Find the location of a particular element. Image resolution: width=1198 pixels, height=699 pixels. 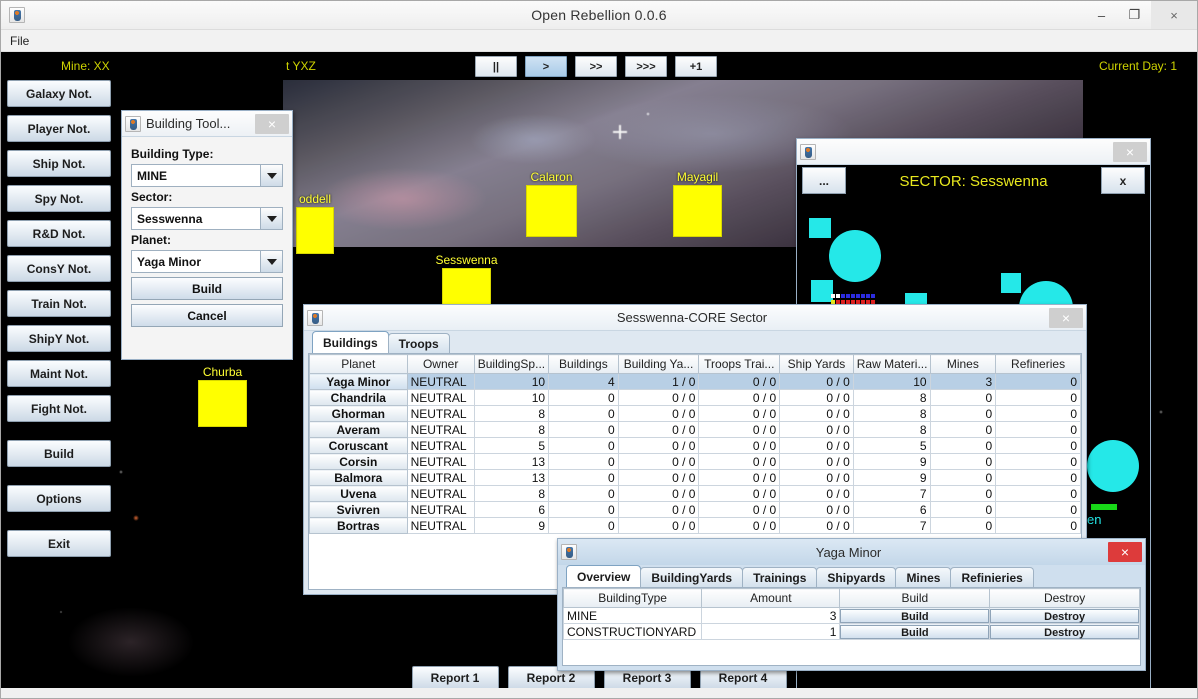

sidebar-item-player-not: Player Not. is located at coordinates (59, 128).